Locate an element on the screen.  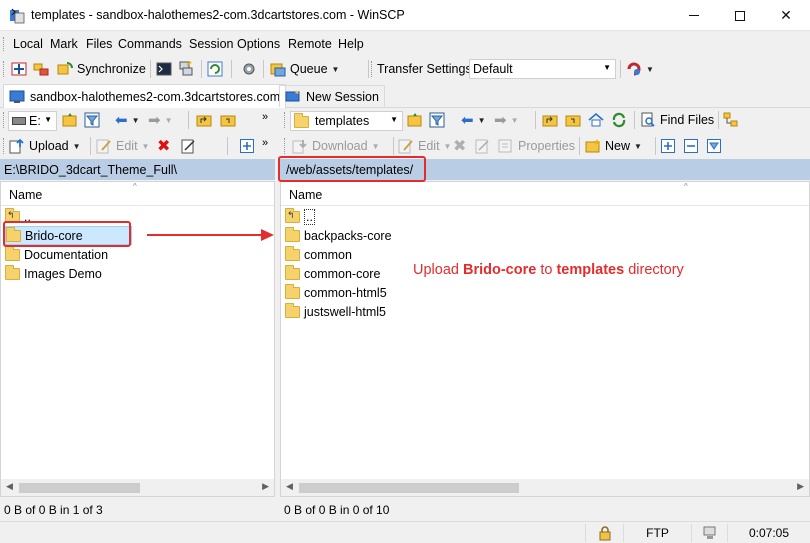
find-files-button: Find Files is located at coordinates (677, 120).